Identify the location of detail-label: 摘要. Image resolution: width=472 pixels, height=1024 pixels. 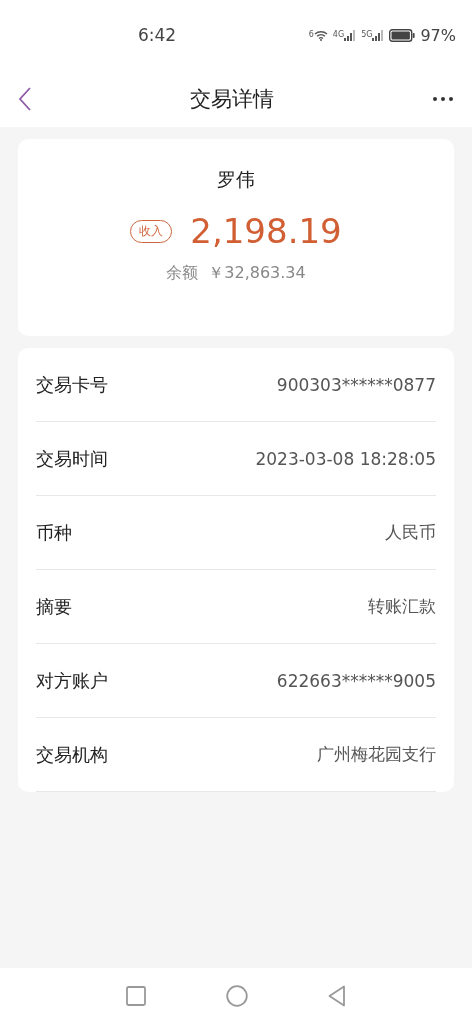
(54, 606).